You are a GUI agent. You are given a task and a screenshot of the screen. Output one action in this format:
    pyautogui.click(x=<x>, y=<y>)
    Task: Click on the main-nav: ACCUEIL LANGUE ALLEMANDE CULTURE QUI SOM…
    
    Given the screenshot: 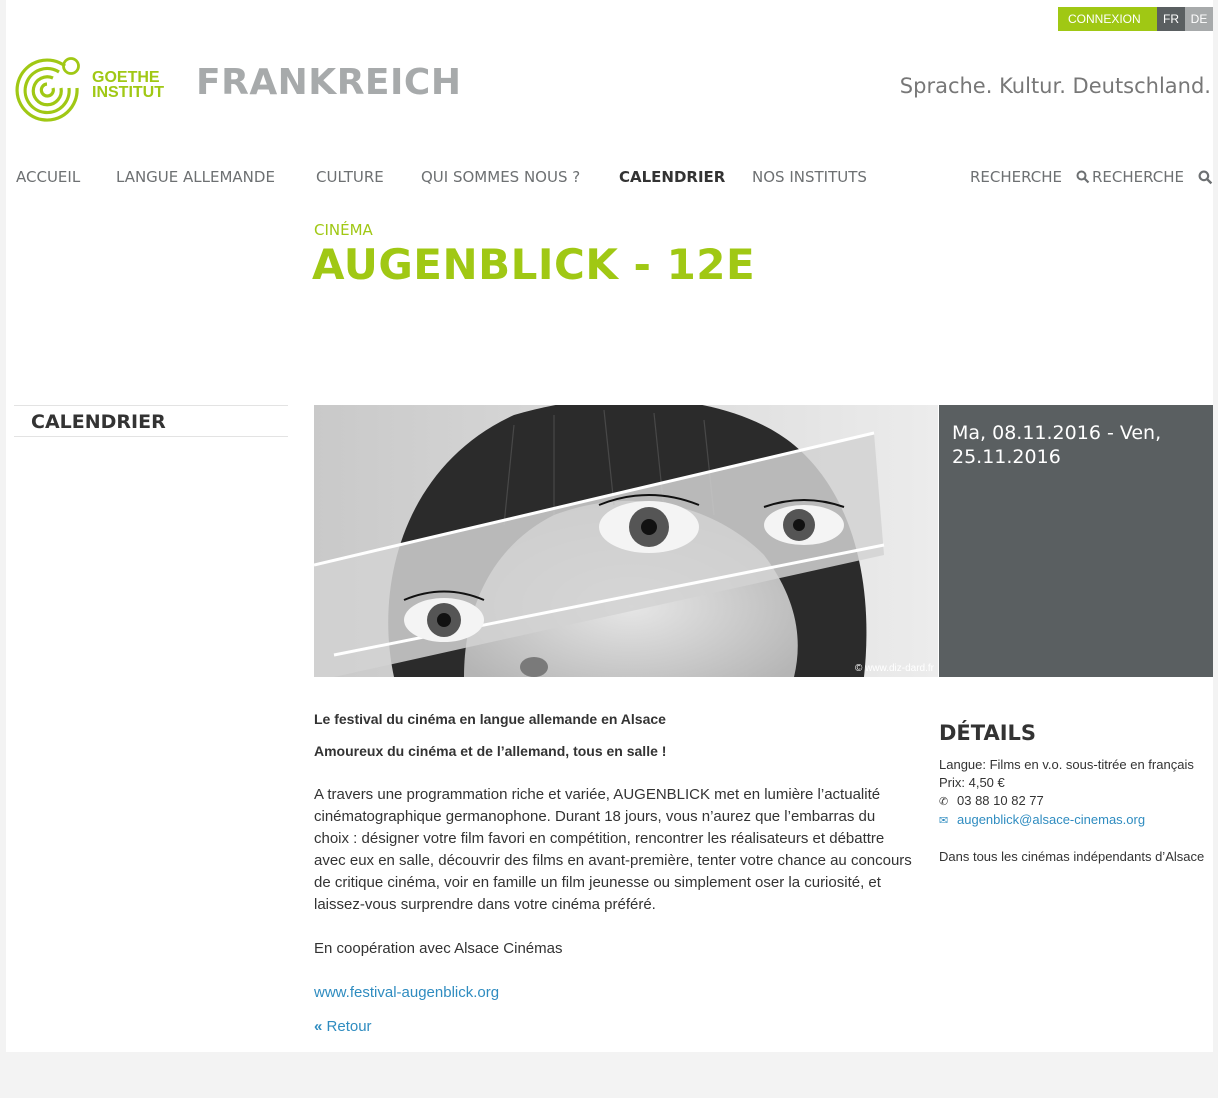 What is the action you would take?
    pyautogui.click(x=614, y=179)
    